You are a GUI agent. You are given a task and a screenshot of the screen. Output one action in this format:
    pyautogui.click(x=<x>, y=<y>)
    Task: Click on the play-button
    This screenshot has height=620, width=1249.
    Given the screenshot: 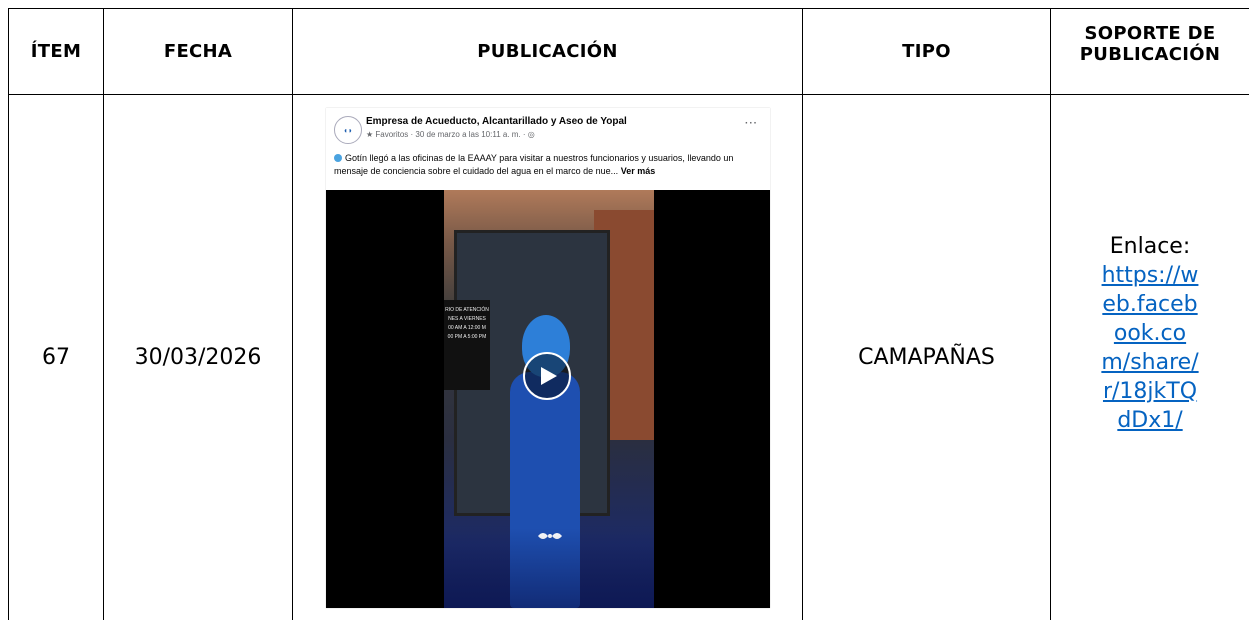 What is the action you would take?
    pyautogui.click(x=547, y=376)
    